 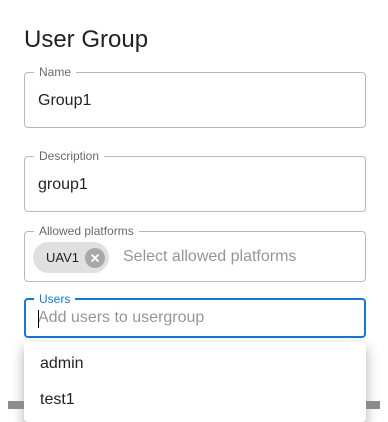 What do you see at coordinates (195, 96) in the screenshot?
I see `name-field: Name Group1` at bounding box center [195, 96].